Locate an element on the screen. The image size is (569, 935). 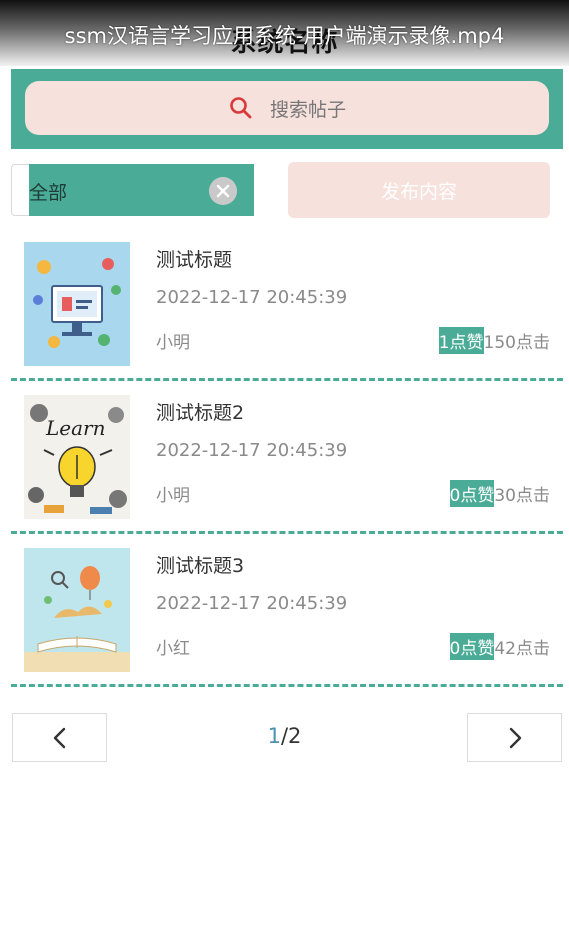
click-count: 30点击 is located at coordinates (522, 496).